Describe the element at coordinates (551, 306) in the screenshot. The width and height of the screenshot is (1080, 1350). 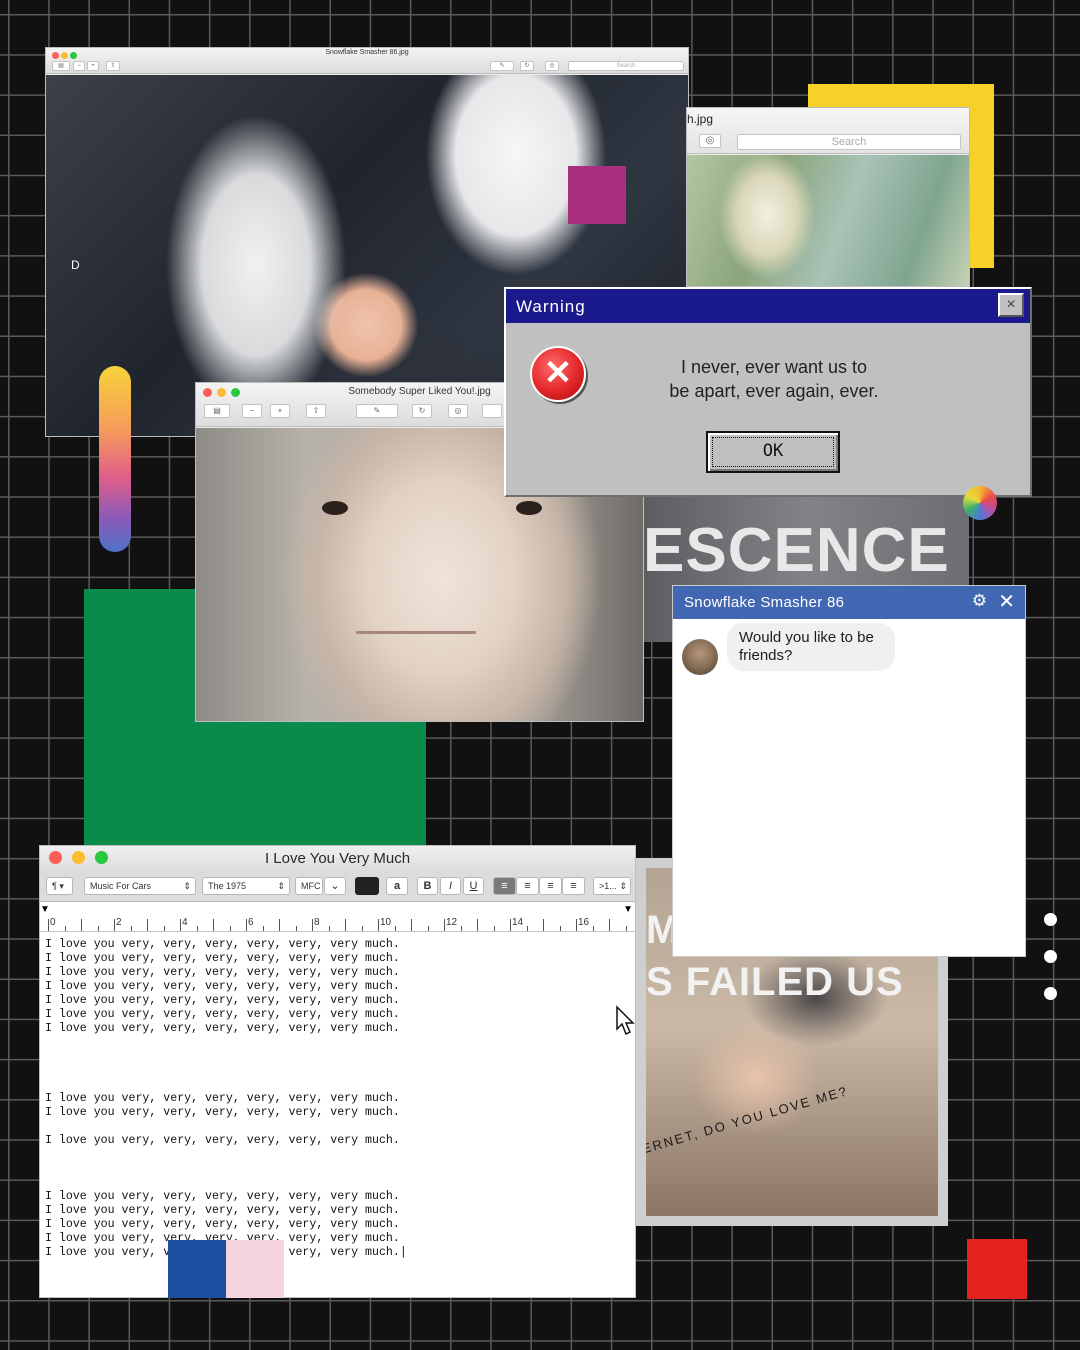
I see `dialog-title: Warning` at that location.